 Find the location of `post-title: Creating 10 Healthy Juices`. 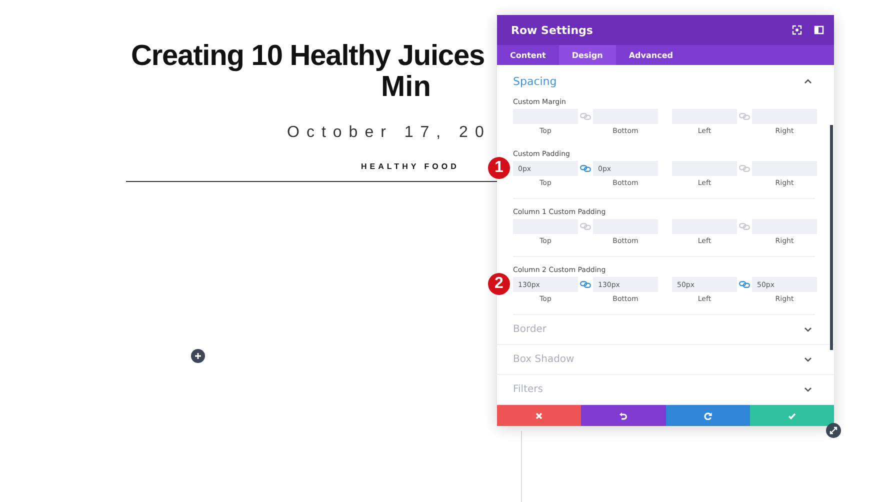

post-title: Creating 10 Healthy Juices is located at coordinates (308, 56).